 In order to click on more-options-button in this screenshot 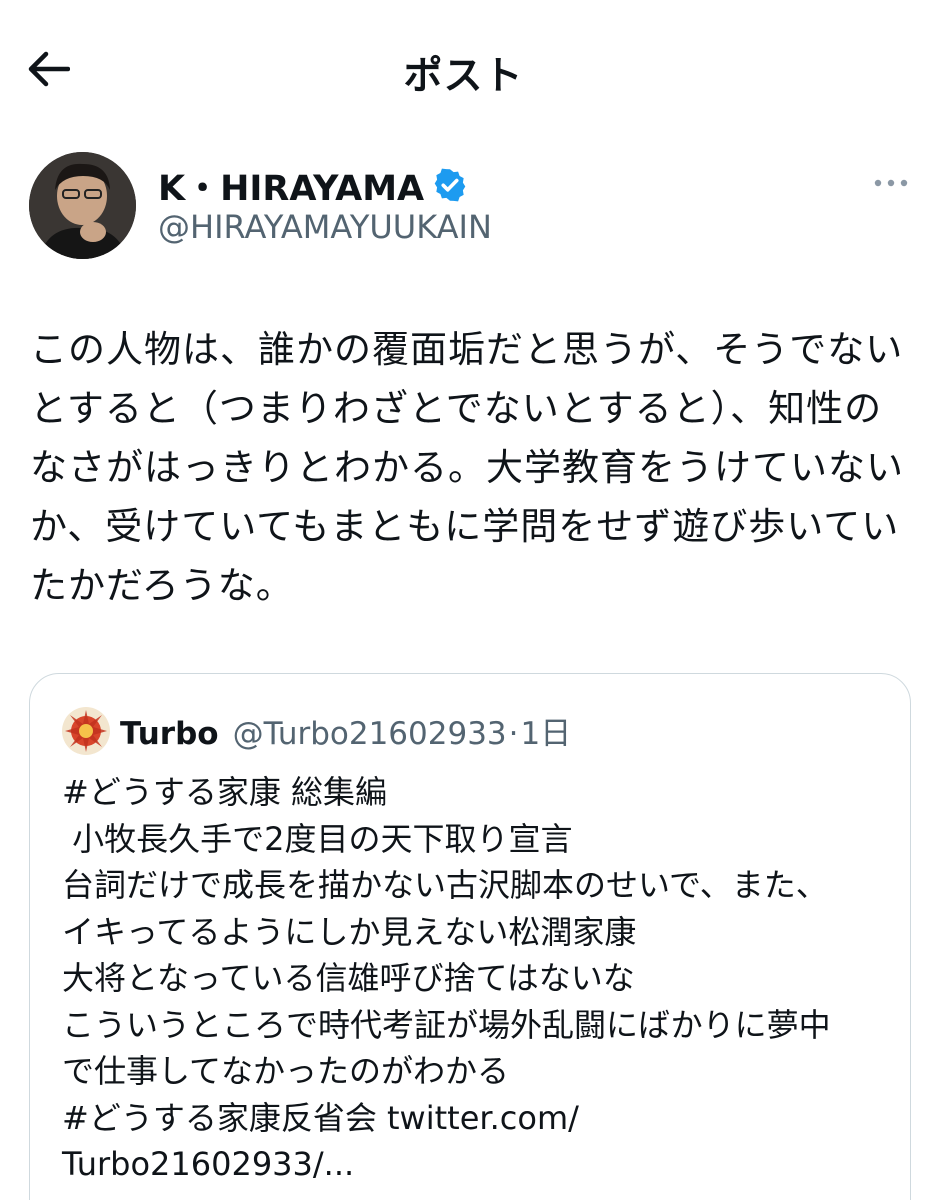, I will do `click(891, 183)`.